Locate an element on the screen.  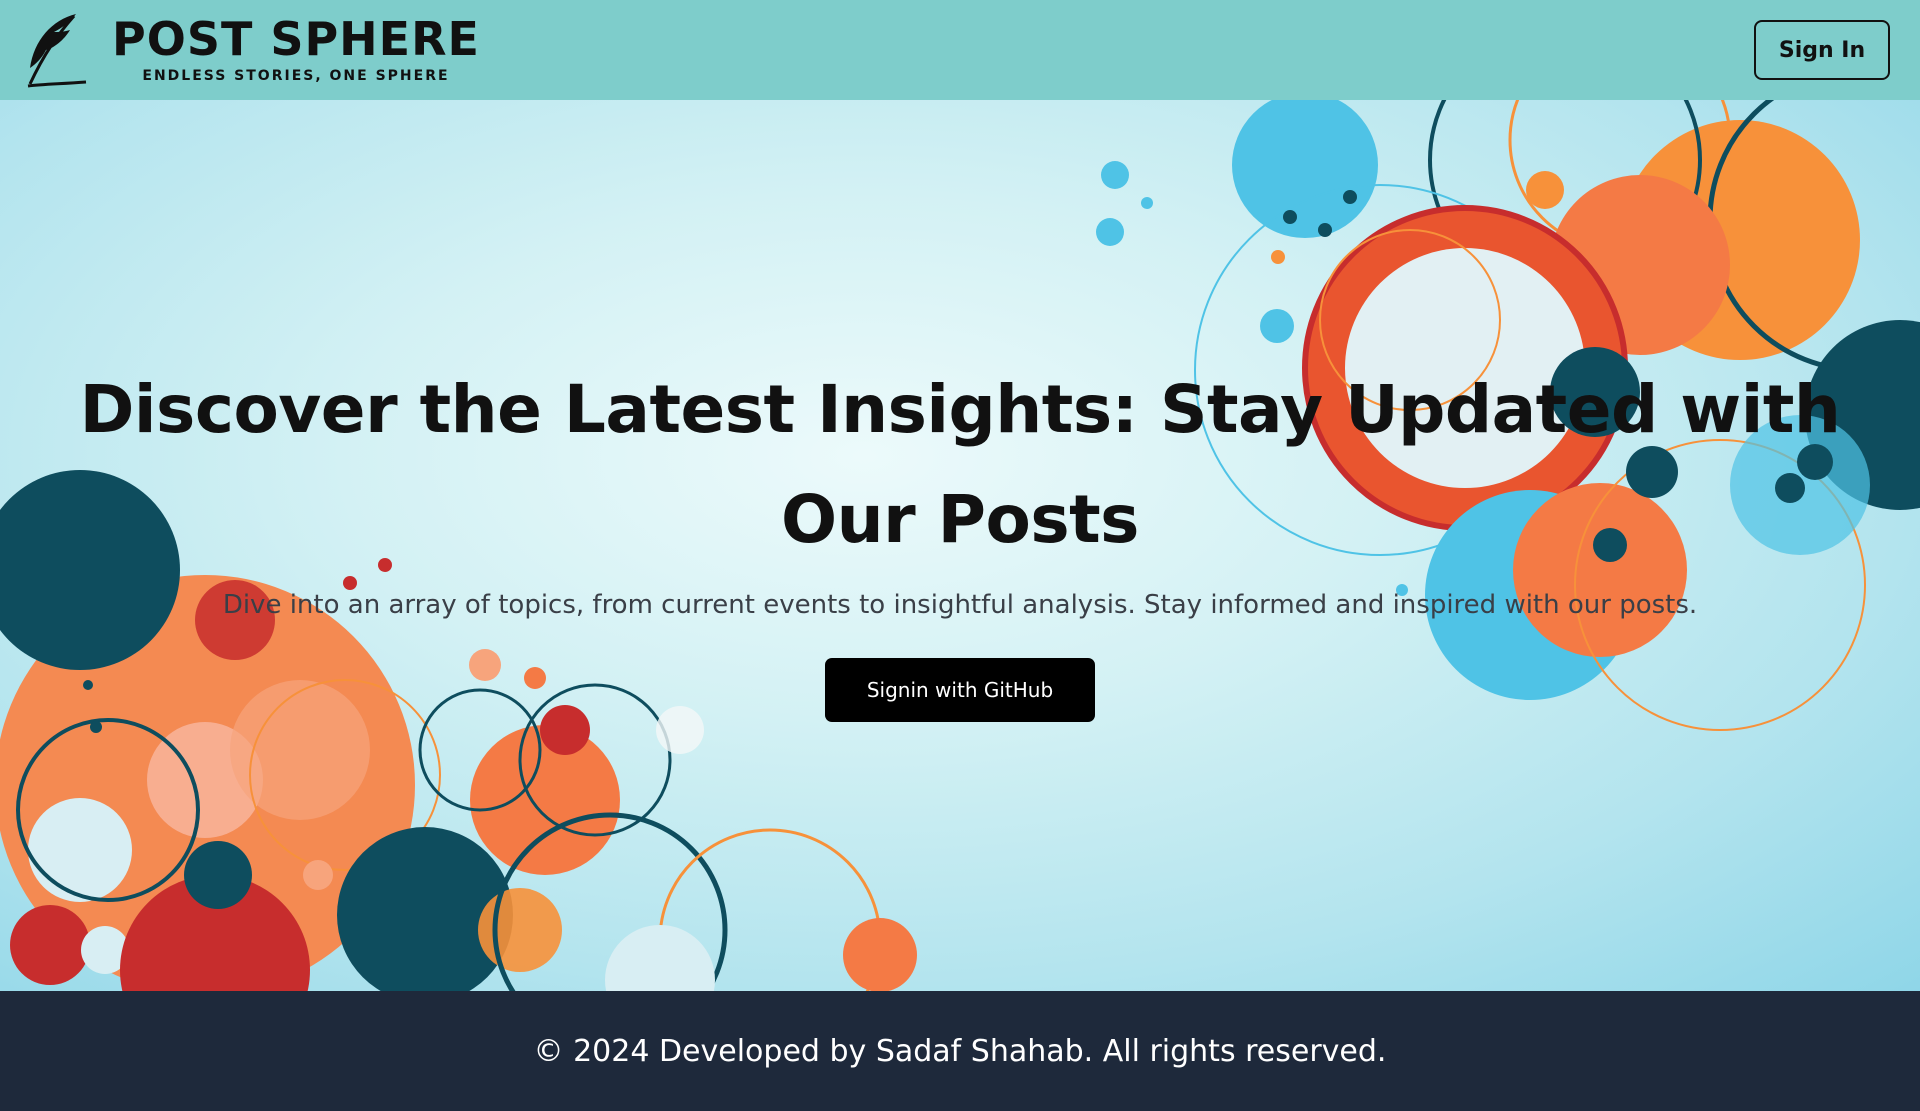
brand-name: POST SPHERE is located at coordinates (296, 39).